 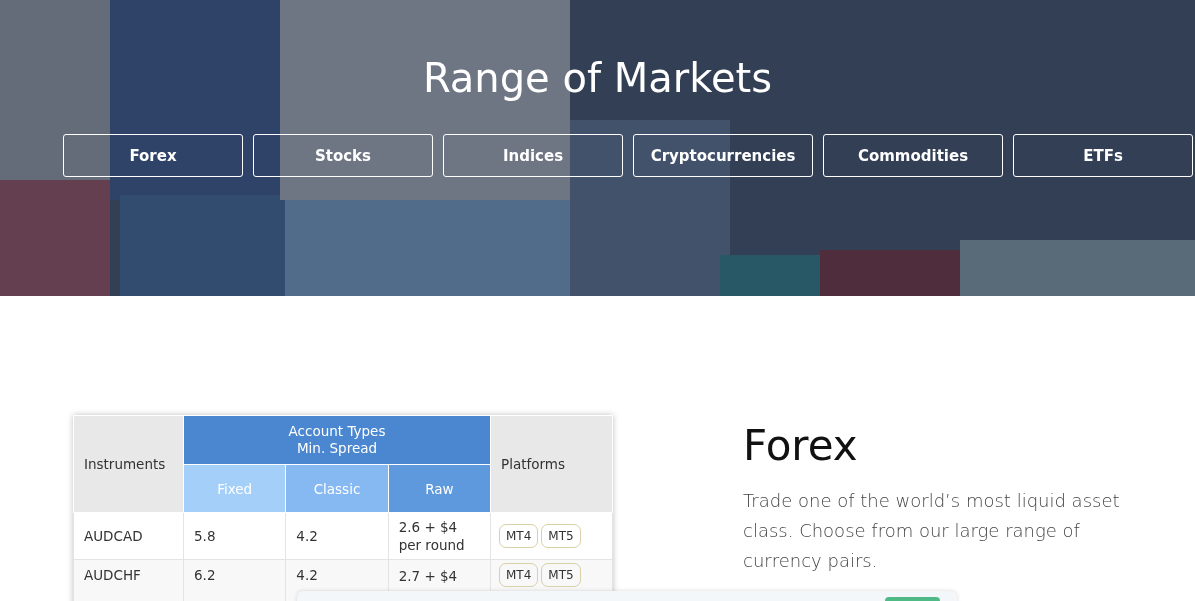 I want to click on table-cell: 2.6 + $4 per round, so click(x=439, y=536).